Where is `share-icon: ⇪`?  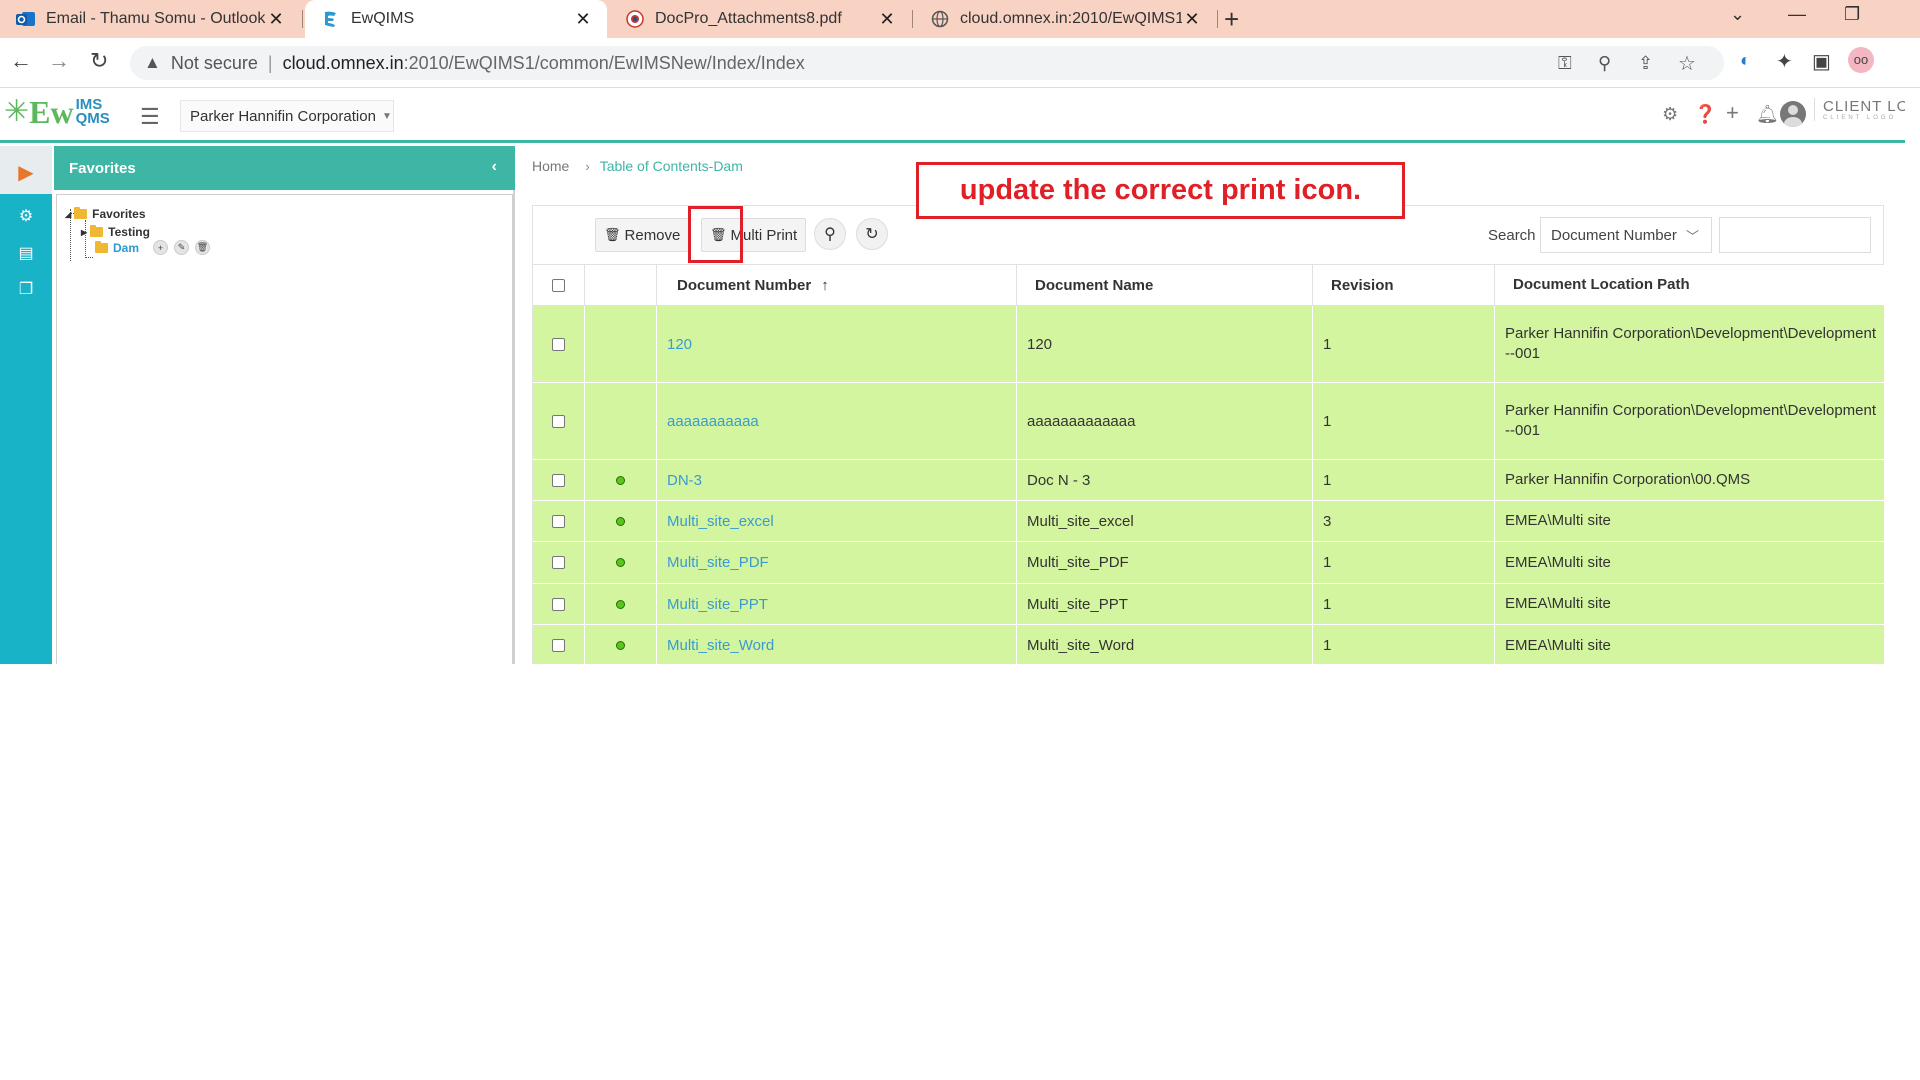
share-icon: ⇪ is located at coordinates (1645, 63).